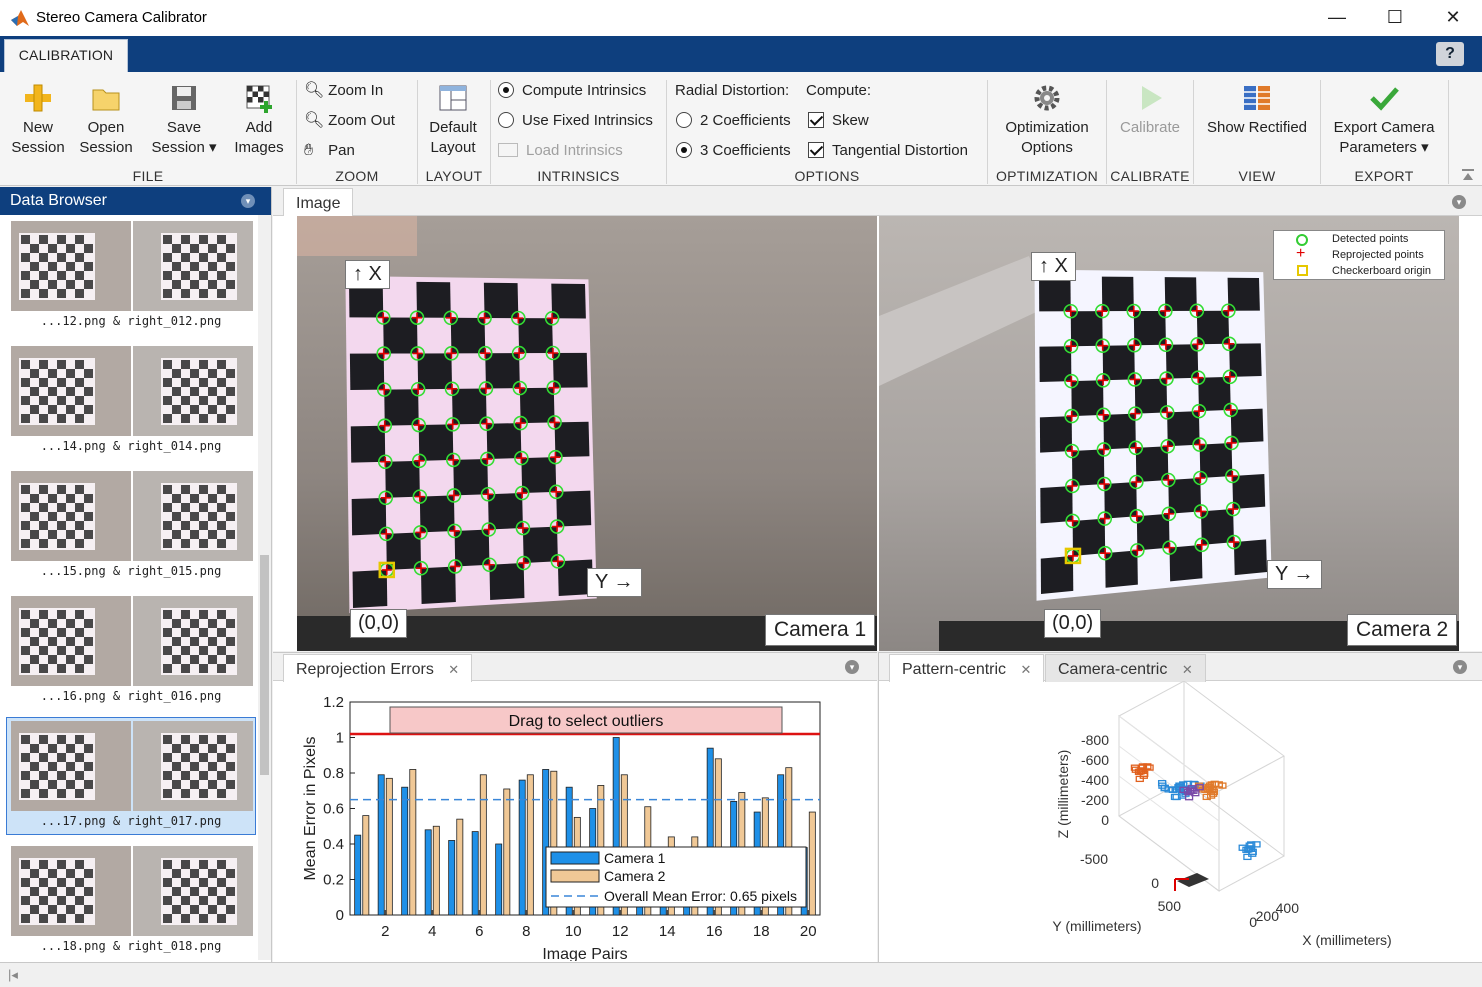 The width and height of the screenshot is (1482, 987). What do you see at coordinates (733, 151) in the screenshot?
I see `three-coefficients-radio: 3 Coefficients` at bounding box center [733, 151].